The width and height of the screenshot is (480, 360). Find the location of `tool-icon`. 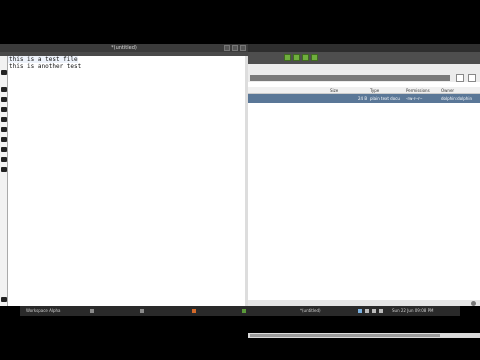

tool-icon is located at coordinates (4, 169).